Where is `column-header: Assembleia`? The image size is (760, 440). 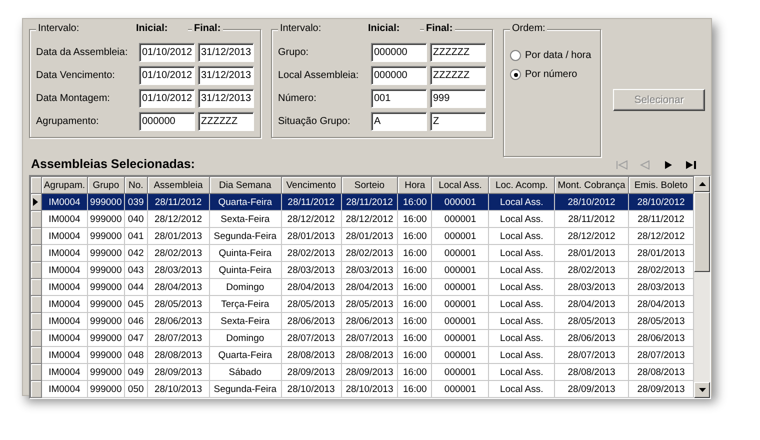
column-header: Assembleia is located at coordinates (178, 185).